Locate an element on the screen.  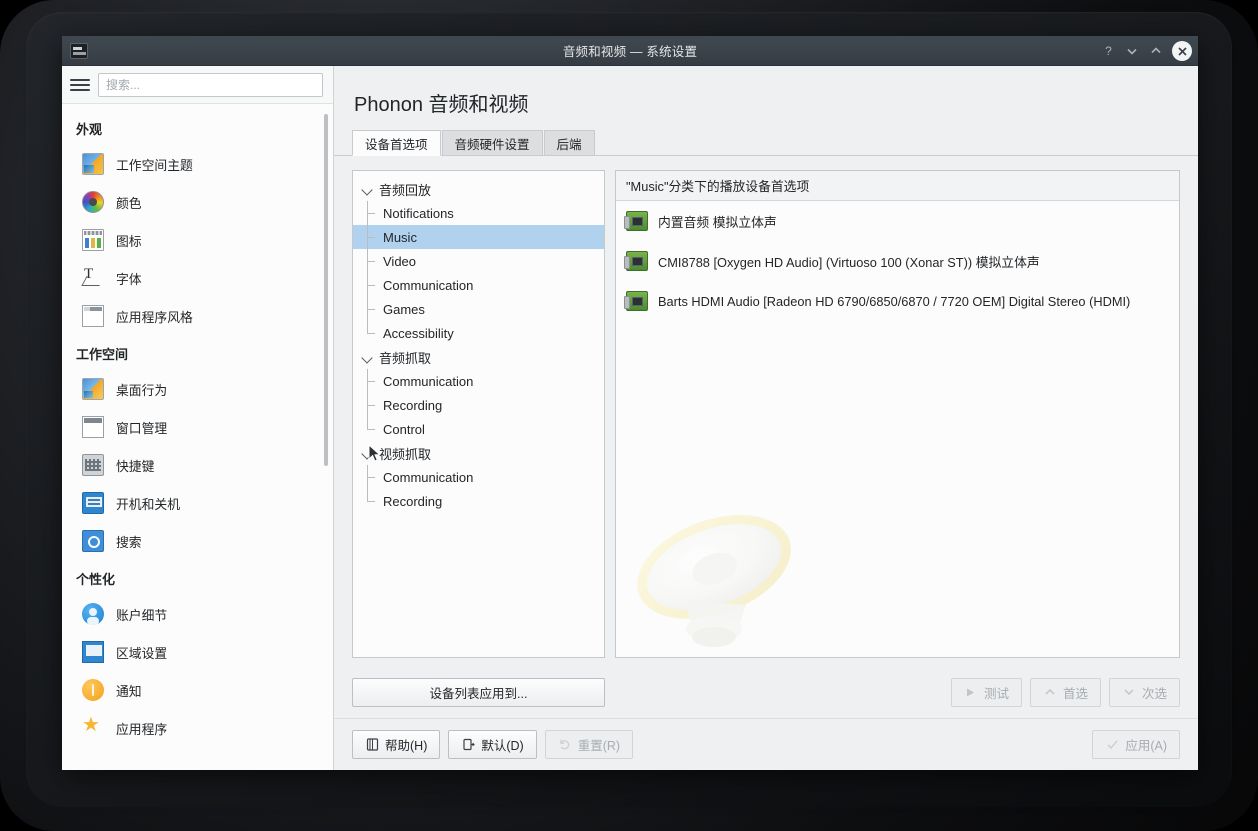
help-button: 帮助(H) is located at coordinates (396, 744).